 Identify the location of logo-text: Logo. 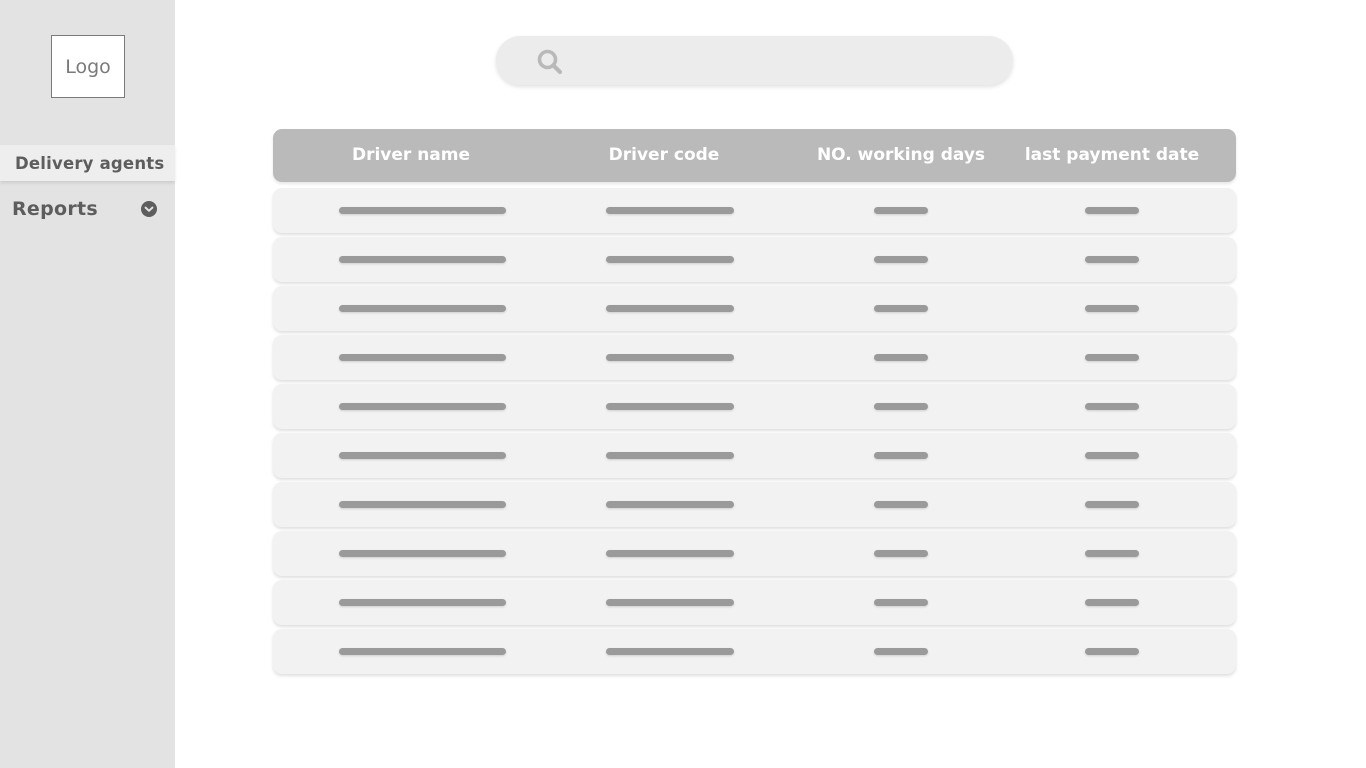
(88, 66).